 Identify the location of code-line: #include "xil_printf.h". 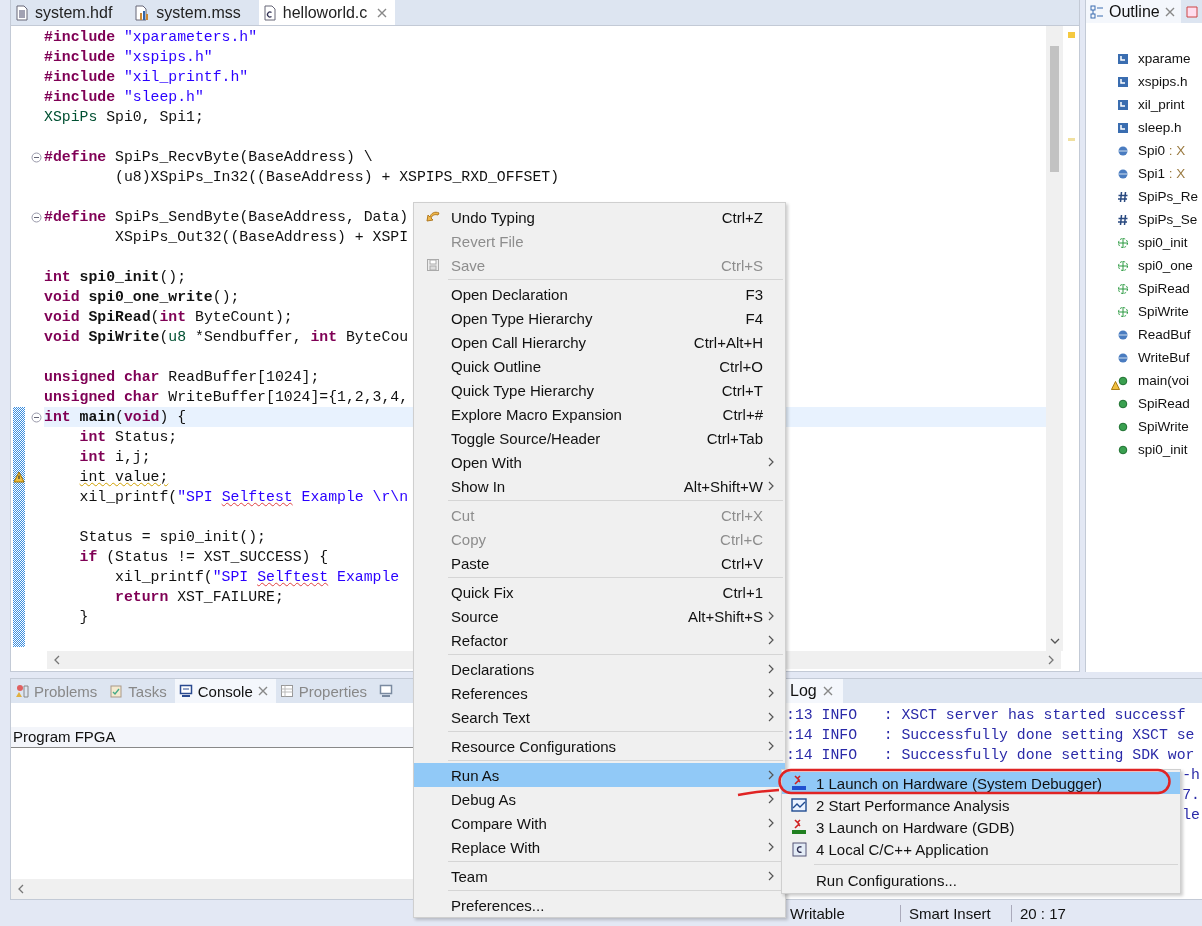
(146, 77).